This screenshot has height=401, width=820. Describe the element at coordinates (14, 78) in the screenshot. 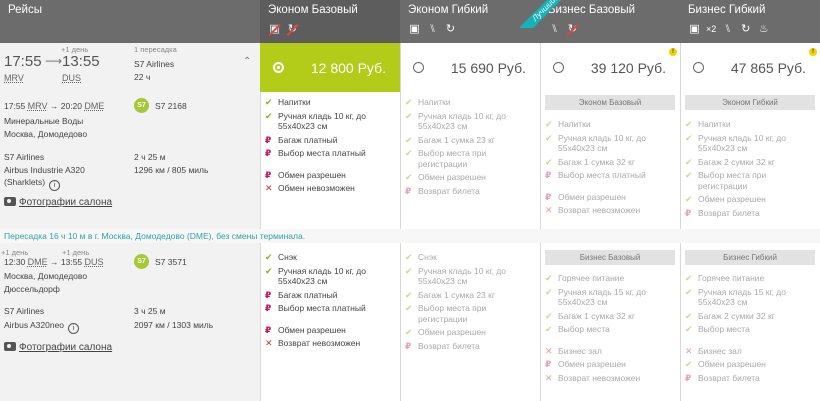

I see `departure-code: MRV` at that location.